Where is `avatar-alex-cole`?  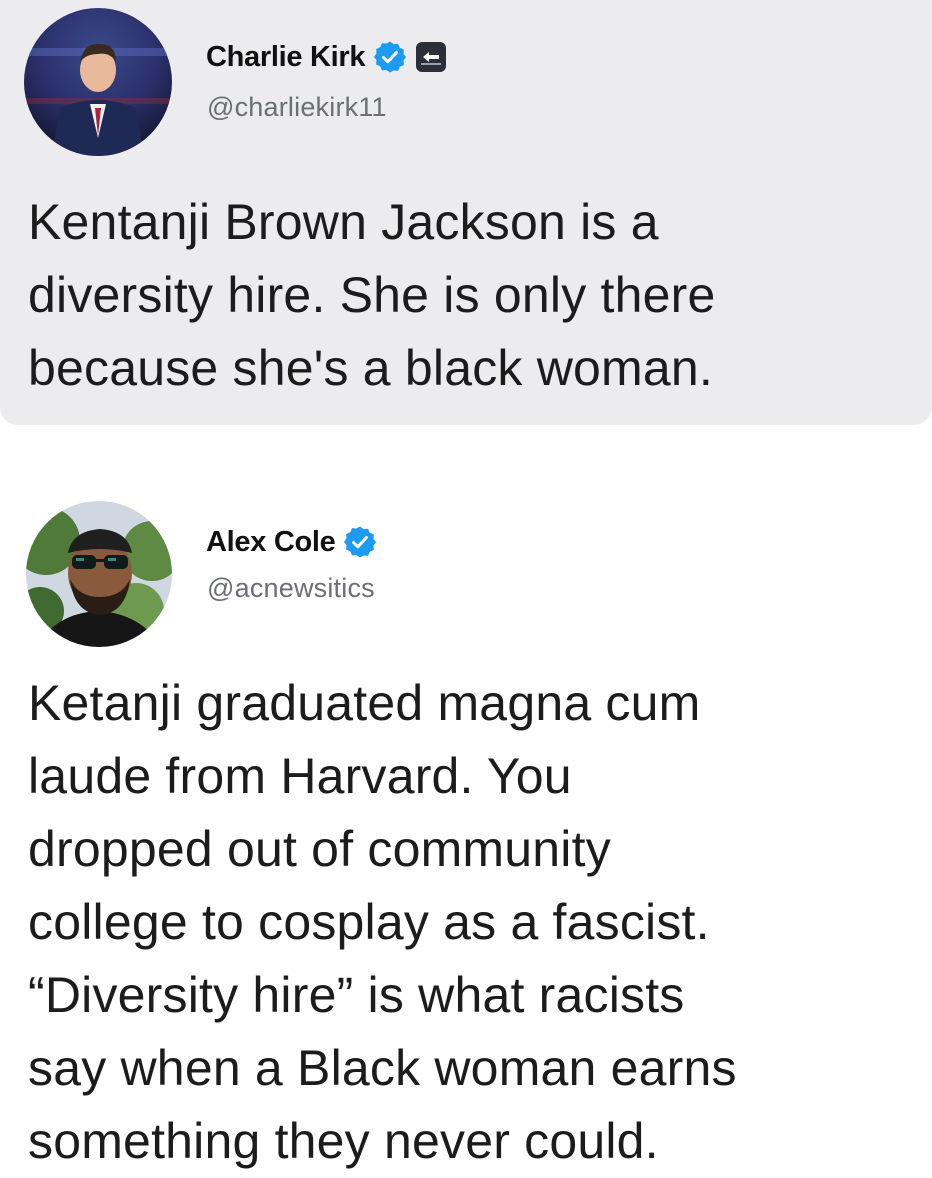
avatar-alex-cole is located at coordinates (99, 574).